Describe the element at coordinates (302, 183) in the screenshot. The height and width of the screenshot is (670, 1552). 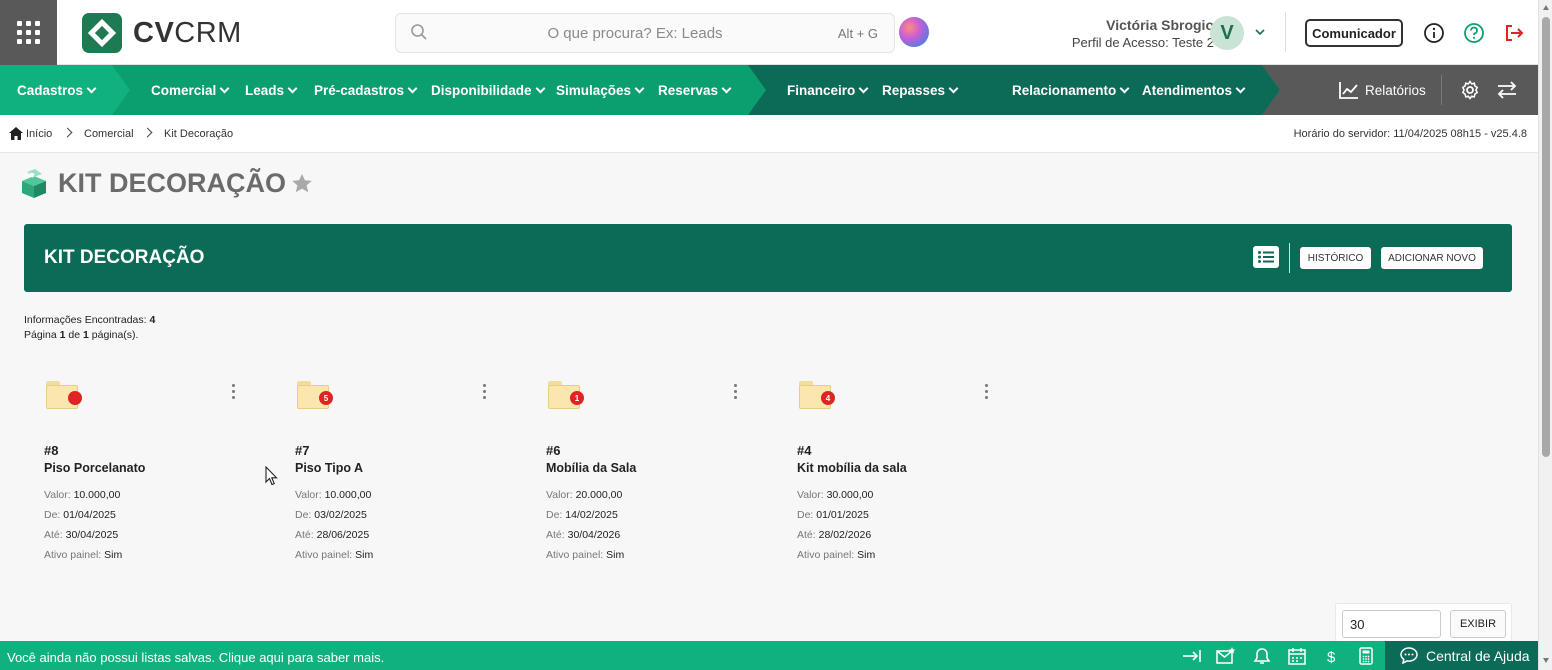
I see `star-favorite-icon` at that location.